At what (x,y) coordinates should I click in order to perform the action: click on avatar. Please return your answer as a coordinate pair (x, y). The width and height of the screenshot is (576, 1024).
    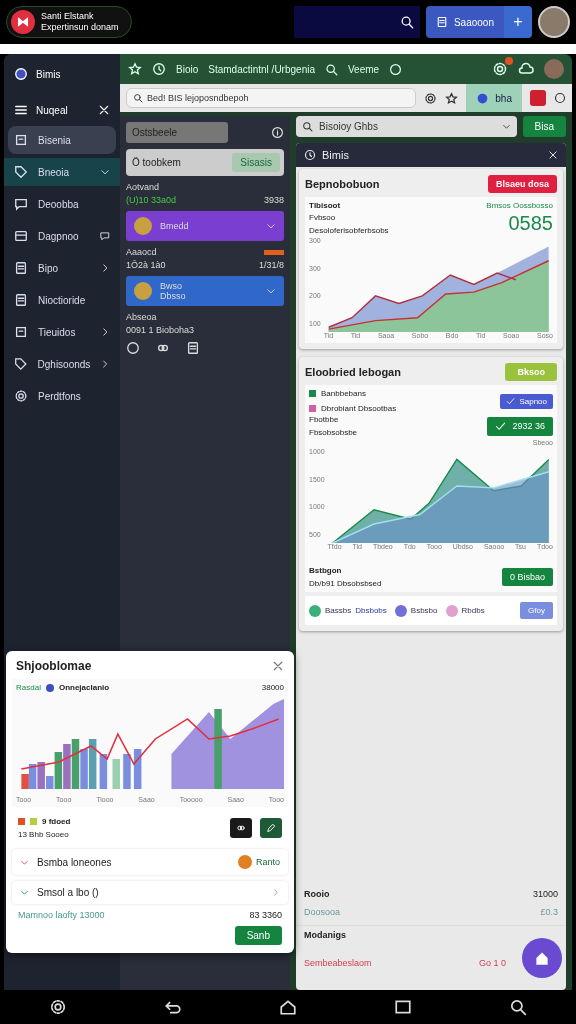
    Looking at the image, I should click on (554, 22).